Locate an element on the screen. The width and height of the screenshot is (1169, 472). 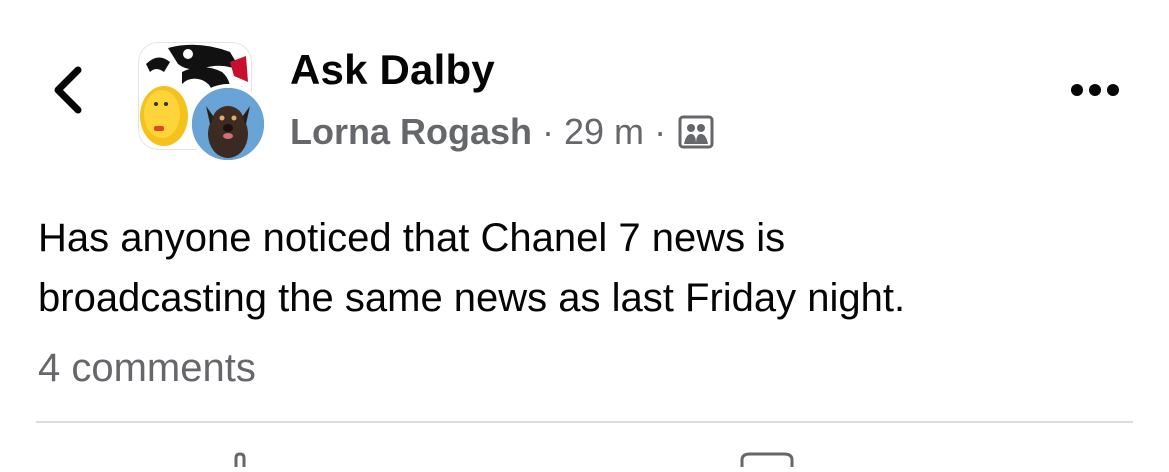
comment-button is located at coordinates (768, 462).